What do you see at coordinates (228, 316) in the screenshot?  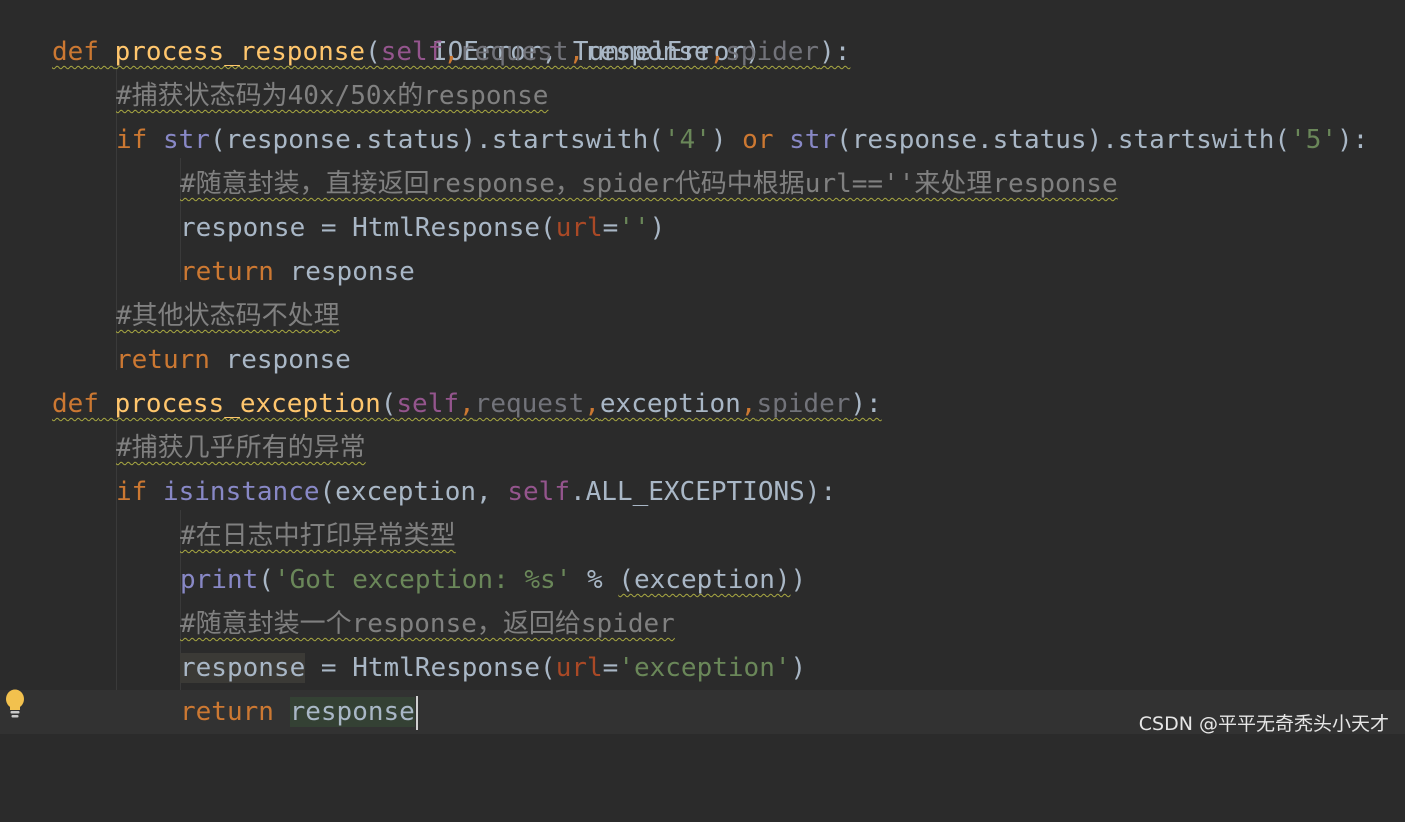 I see `comment: #其他状态码不处理` at bounding box center [228, 316].